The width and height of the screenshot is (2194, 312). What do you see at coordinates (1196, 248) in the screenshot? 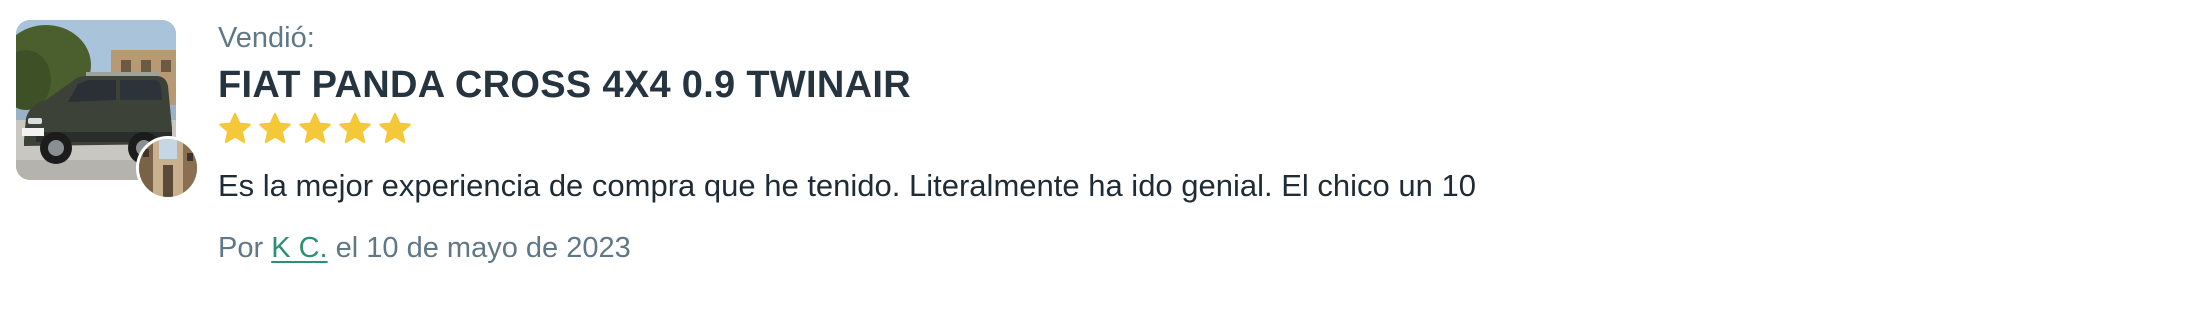
I see `review-byline: Por K C. el 10 de mayo de 2023` at bounding box center [1196, 248].